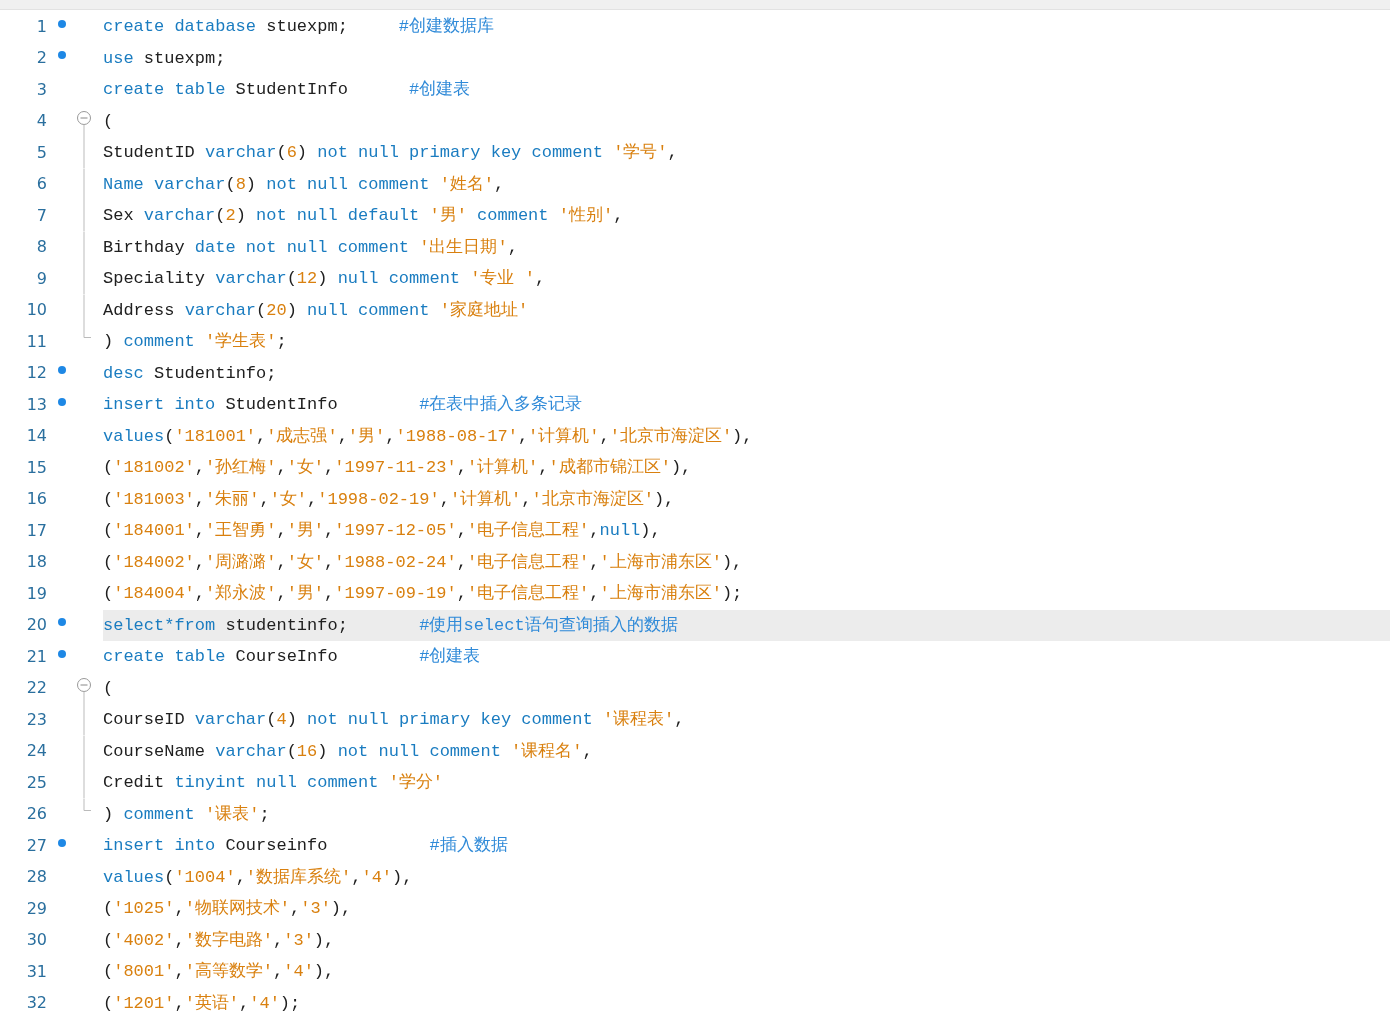 This screenshot has height=1015, width=1390. Describe the element at coordinates (36, 877) in the screenshot. I see `line-number: 28` at that location.